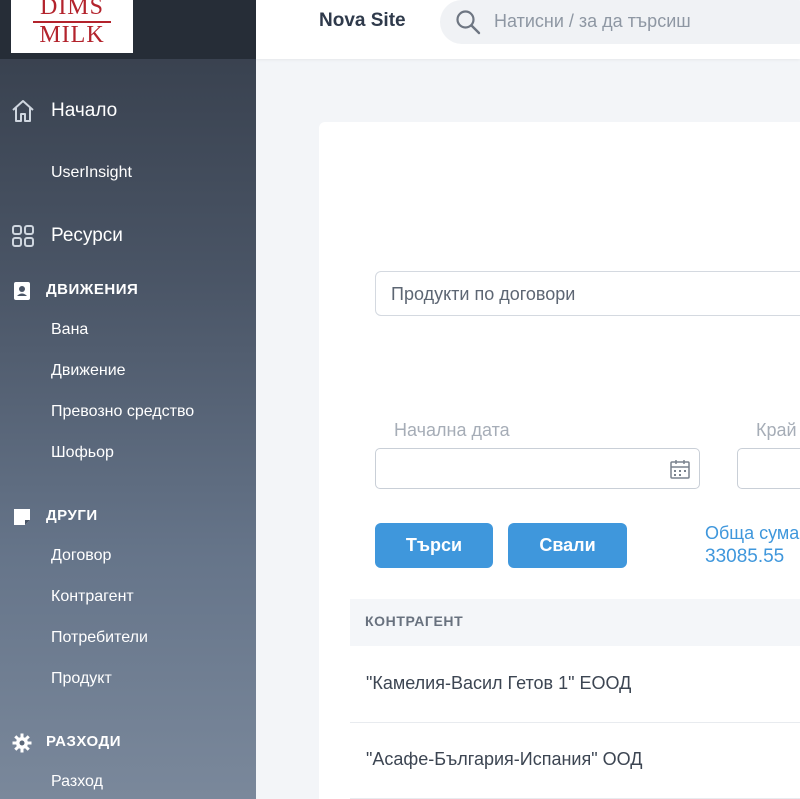 Image resolution: width=800 pixels, height=799 pixels. I want to click on section-title: РАЗХОДИ, so click(83, 741).